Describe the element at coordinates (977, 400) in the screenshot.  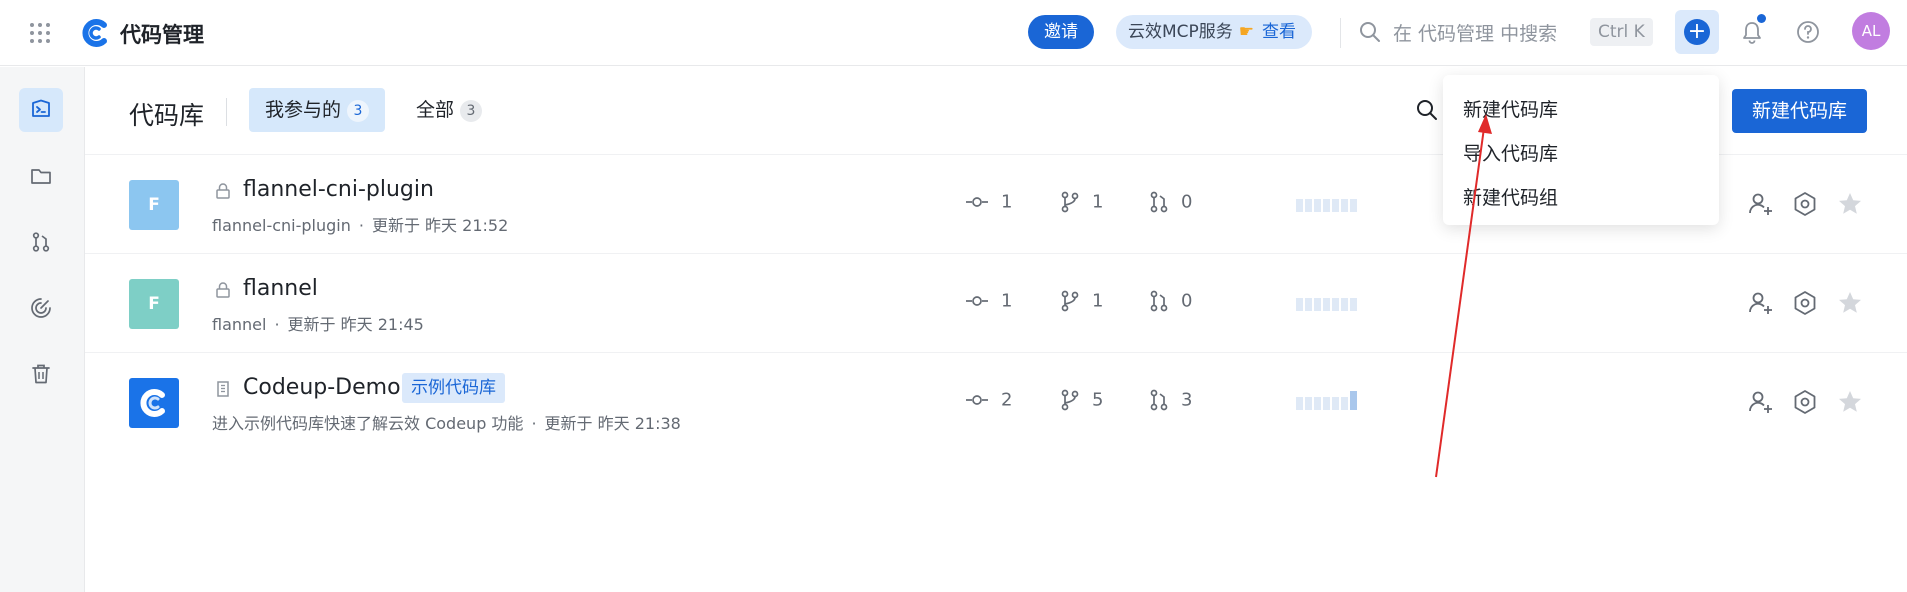
I see `commit-icon` at that location.